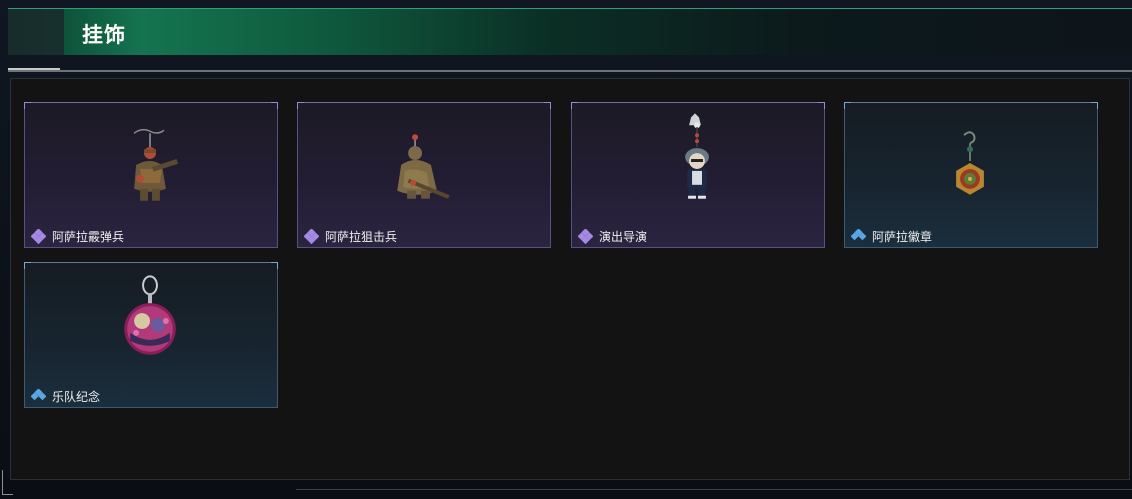 Image resolution: width=1132 pixels, height=499 pixels. I want to click on item-card-5: 乐队纪念, so click(151, 335).